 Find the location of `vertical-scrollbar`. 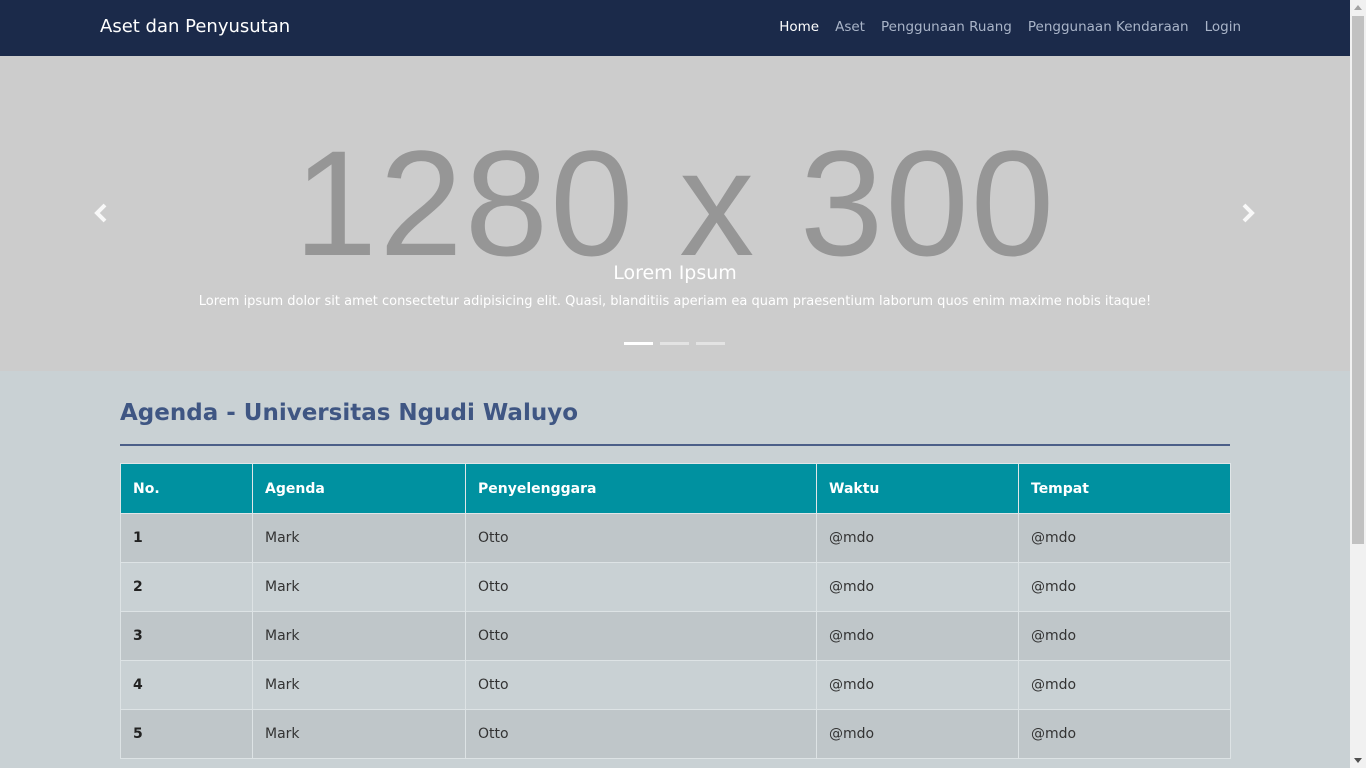

vertical-scrollbar is located at coordinates (1358, 384).